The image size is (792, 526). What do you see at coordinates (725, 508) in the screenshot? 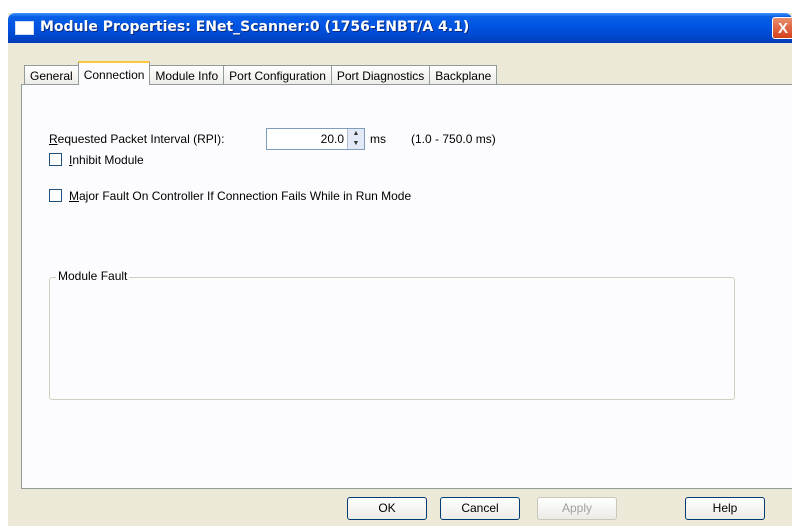
I see `help-button: Help` at bounding box center [725, 508].